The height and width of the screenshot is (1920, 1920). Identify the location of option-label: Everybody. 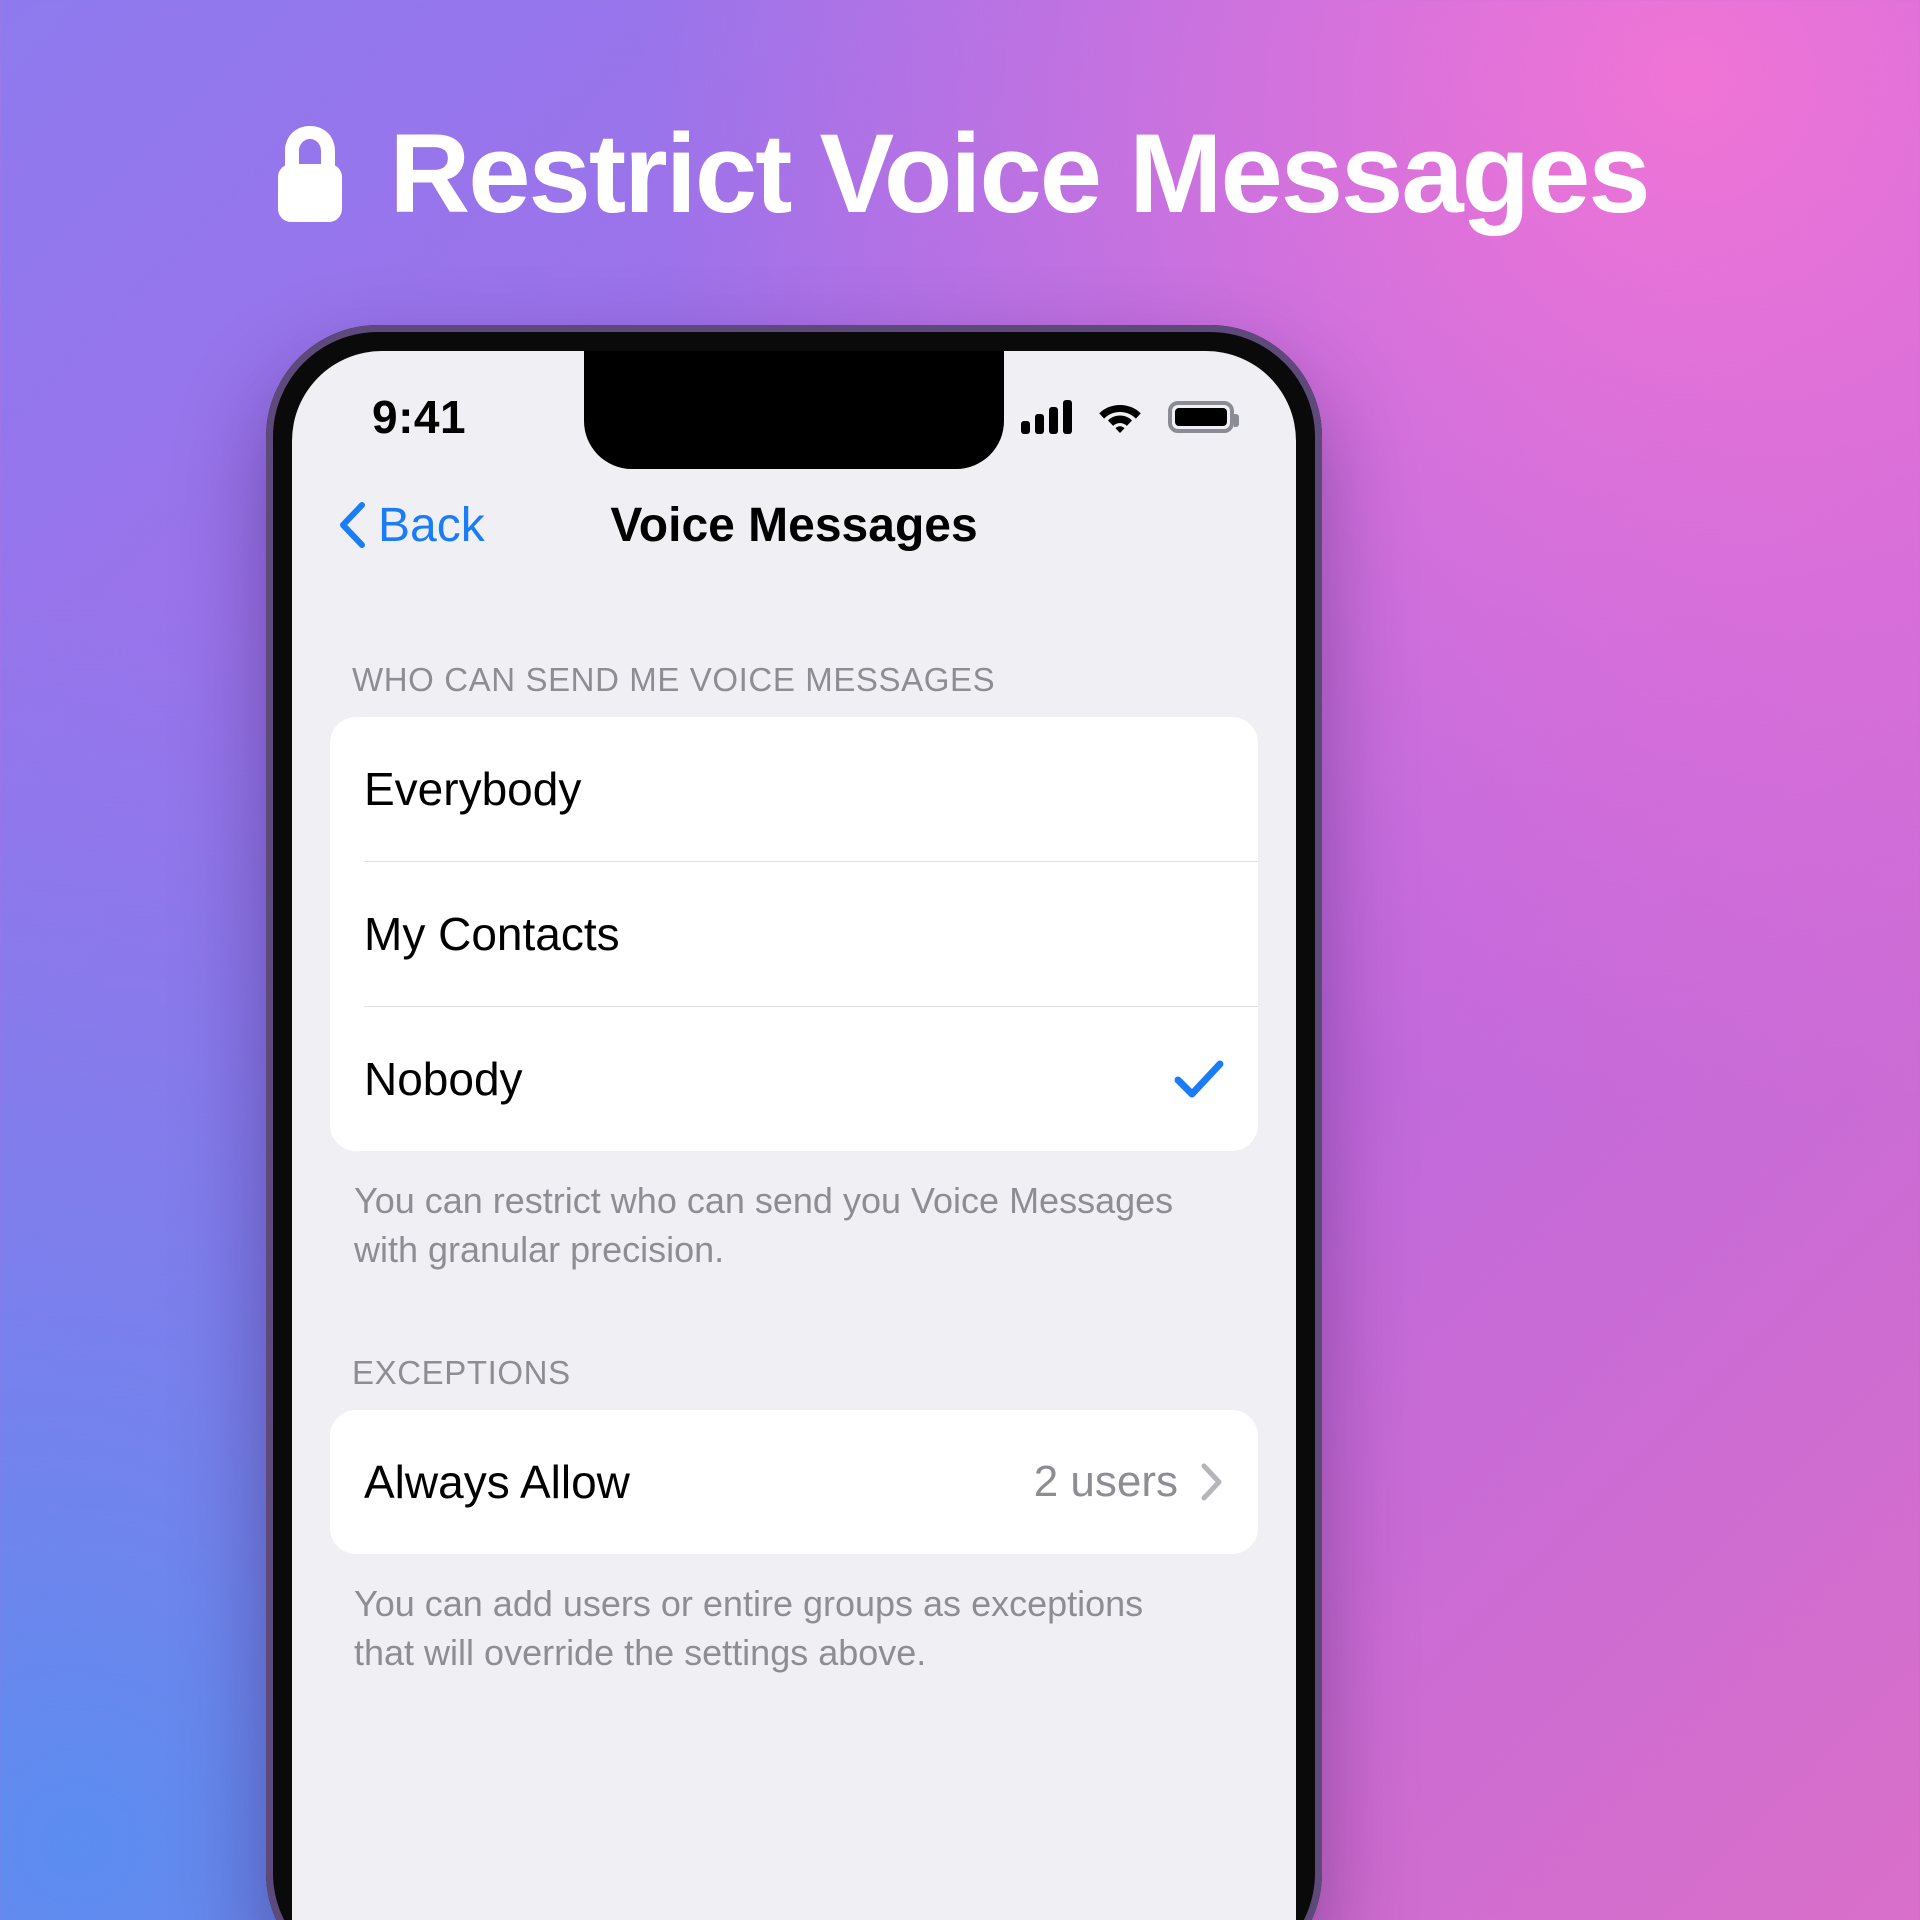
(473, 789).